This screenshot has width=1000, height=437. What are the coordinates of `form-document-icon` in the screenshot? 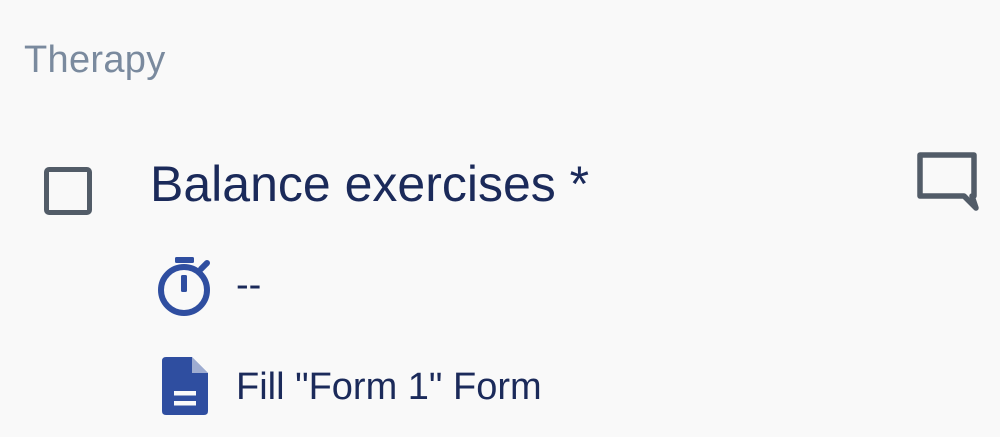 It's located at (185, 386).